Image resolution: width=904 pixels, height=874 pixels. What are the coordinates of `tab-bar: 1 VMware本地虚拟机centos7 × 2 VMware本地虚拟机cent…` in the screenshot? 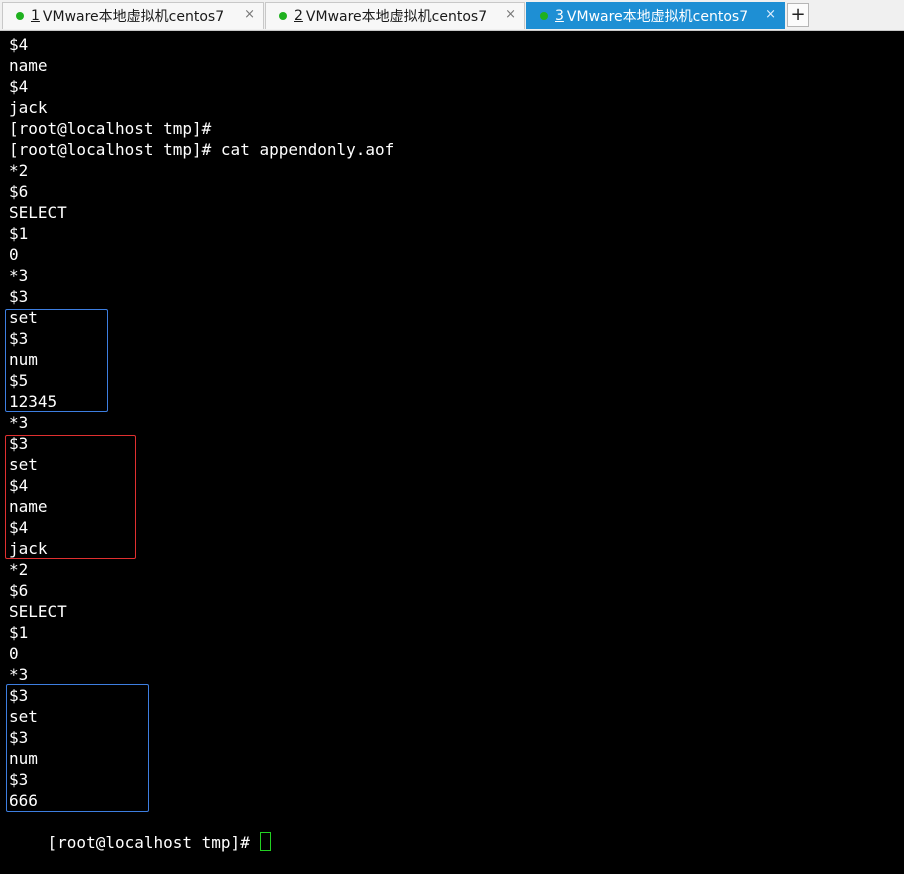 It's located at (452, 15).